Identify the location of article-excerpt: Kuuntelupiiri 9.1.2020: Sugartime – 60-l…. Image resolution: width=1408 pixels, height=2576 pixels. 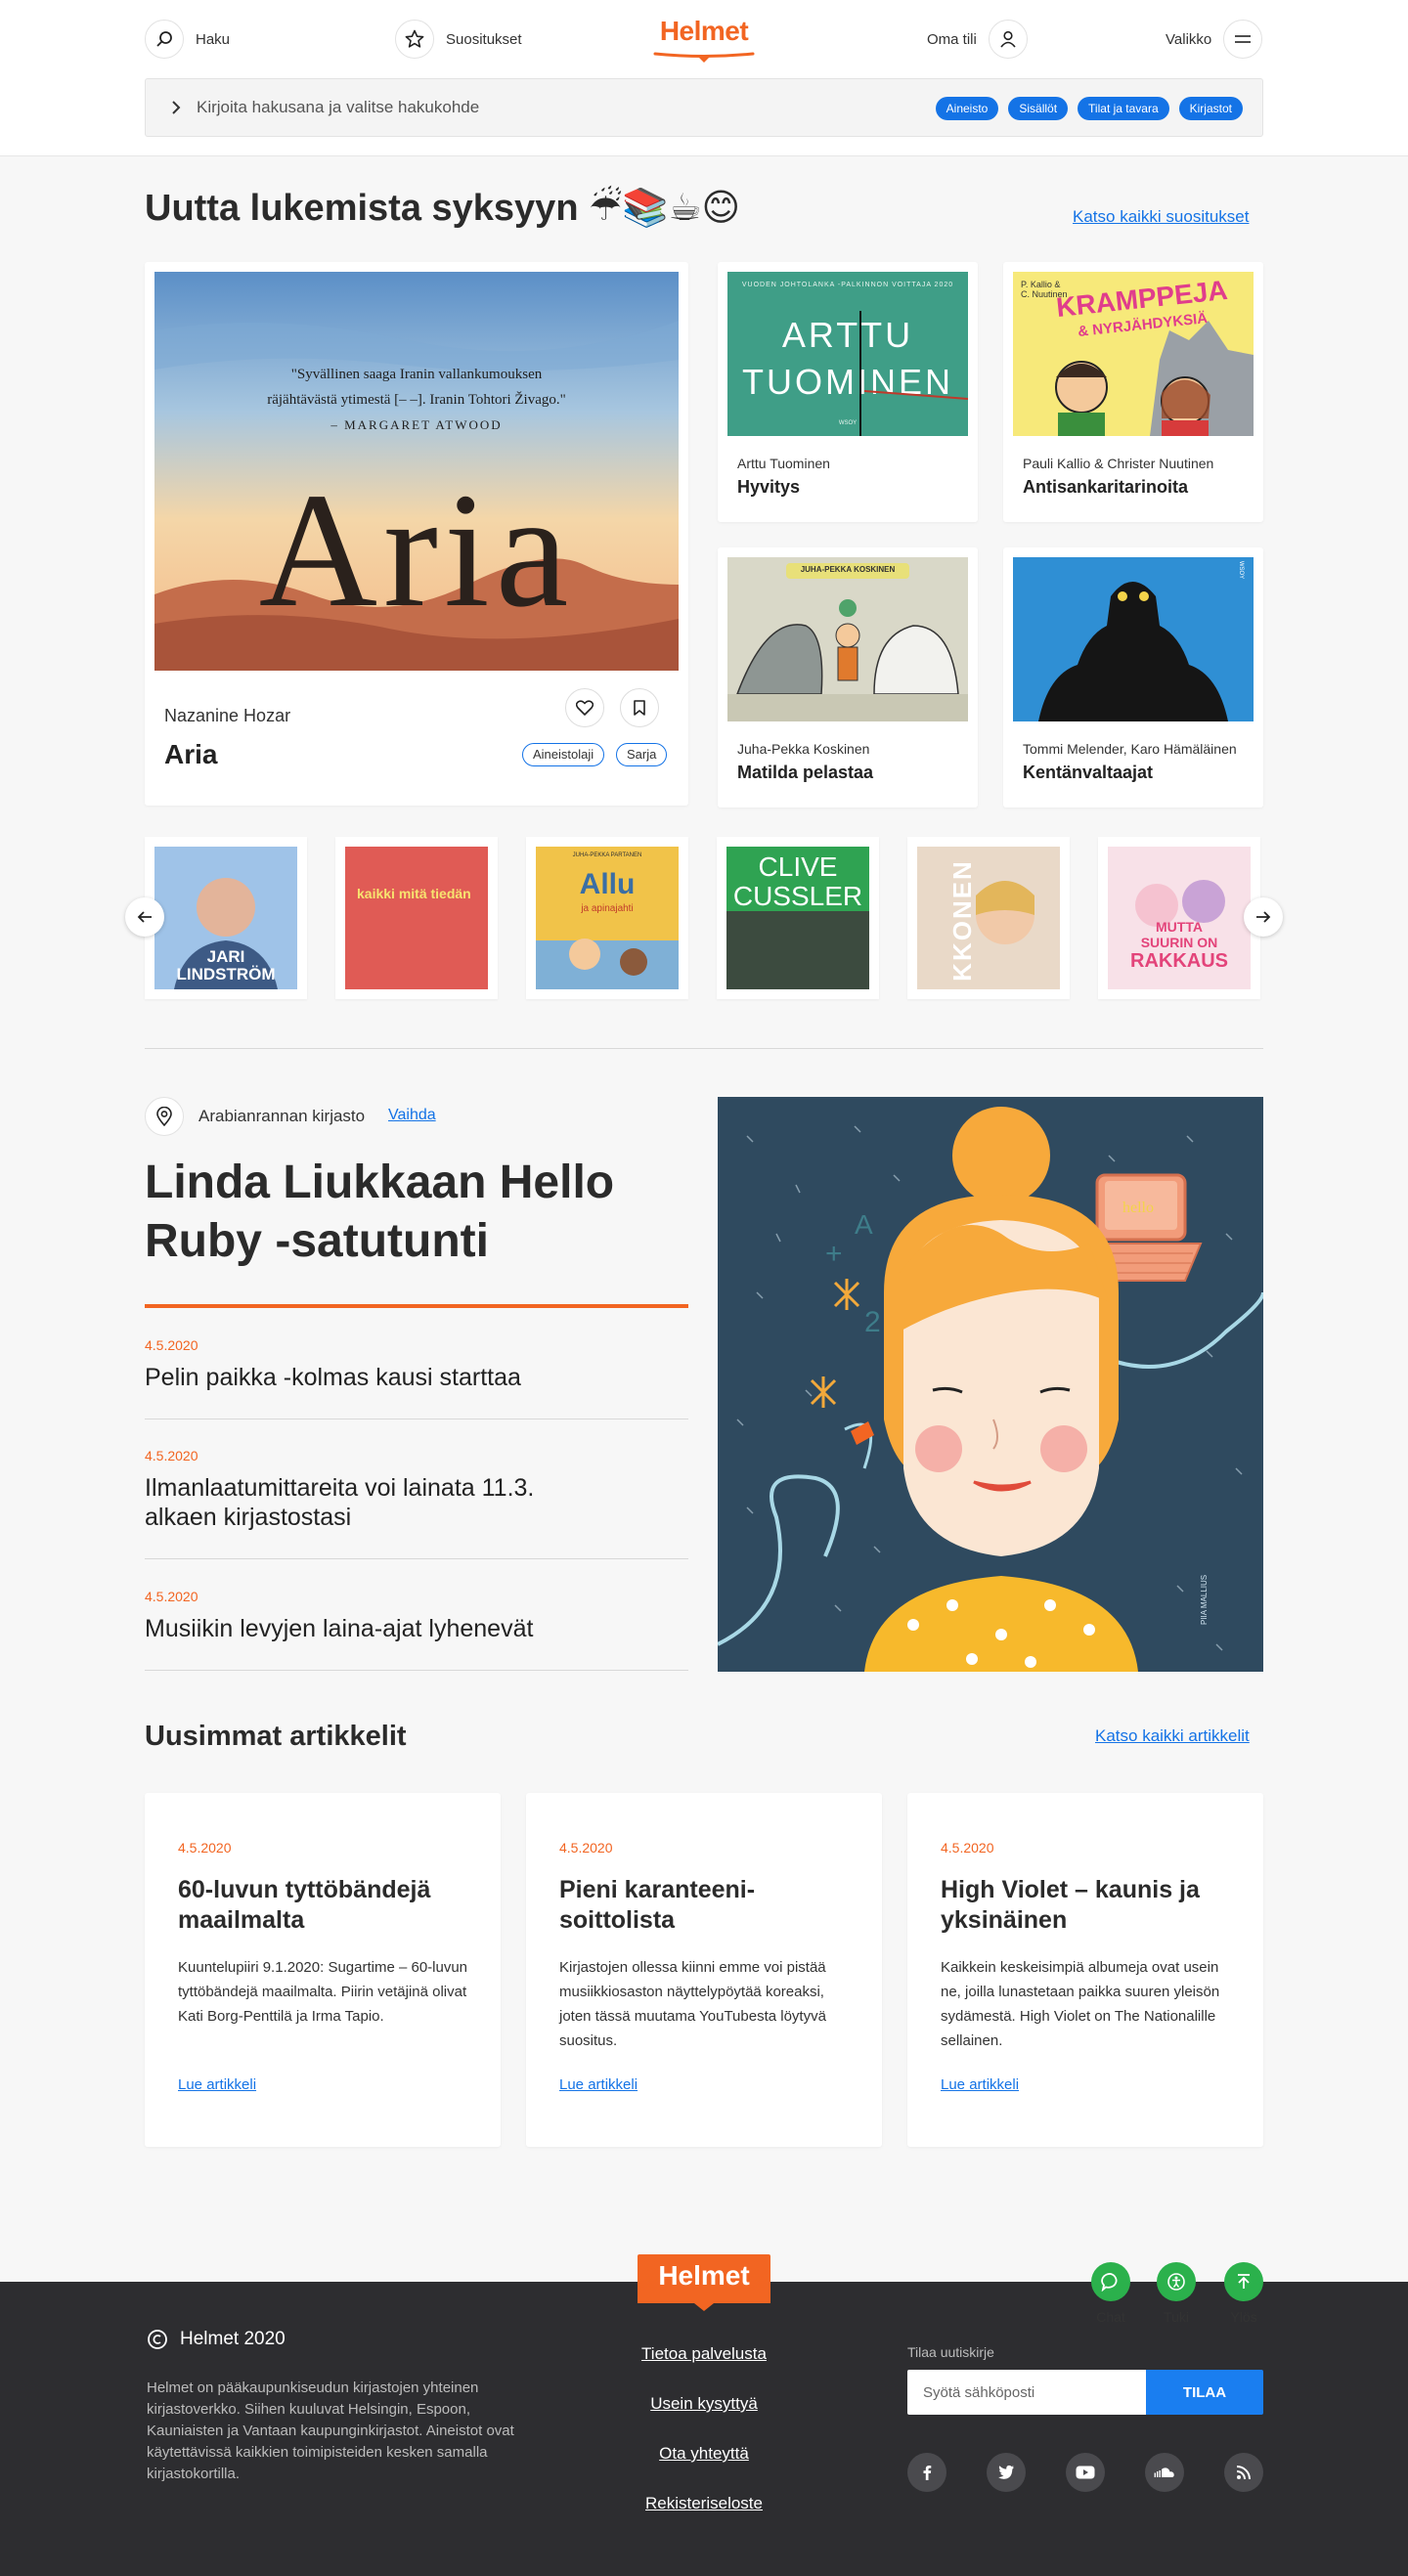
(323, 1992).